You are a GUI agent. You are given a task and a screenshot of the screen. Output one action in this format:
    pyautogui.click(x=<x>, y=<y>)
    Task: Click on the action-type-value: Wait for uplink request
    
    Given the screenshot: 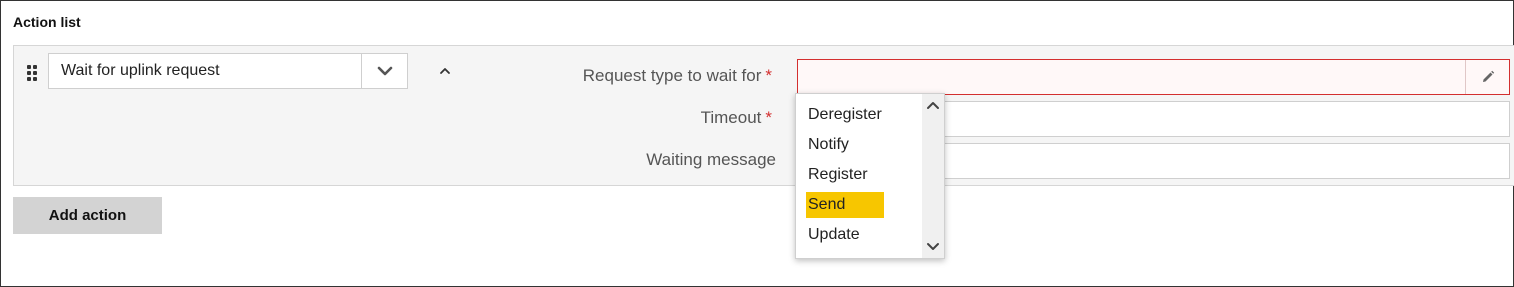 What is the action you would take?
    pyautogui.click(x=140, y=70)
    